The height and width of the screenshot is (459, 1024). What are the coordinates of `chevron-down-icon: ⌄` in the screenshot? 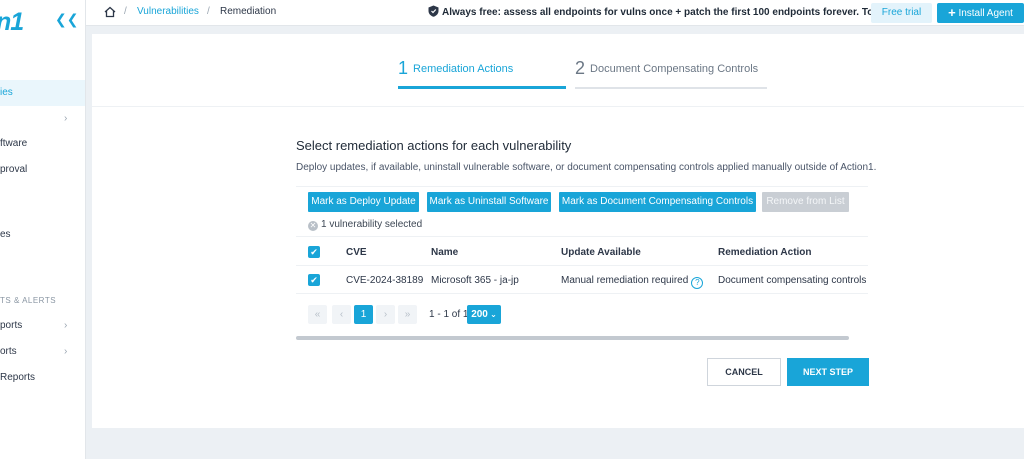 It's located at (492, 314).